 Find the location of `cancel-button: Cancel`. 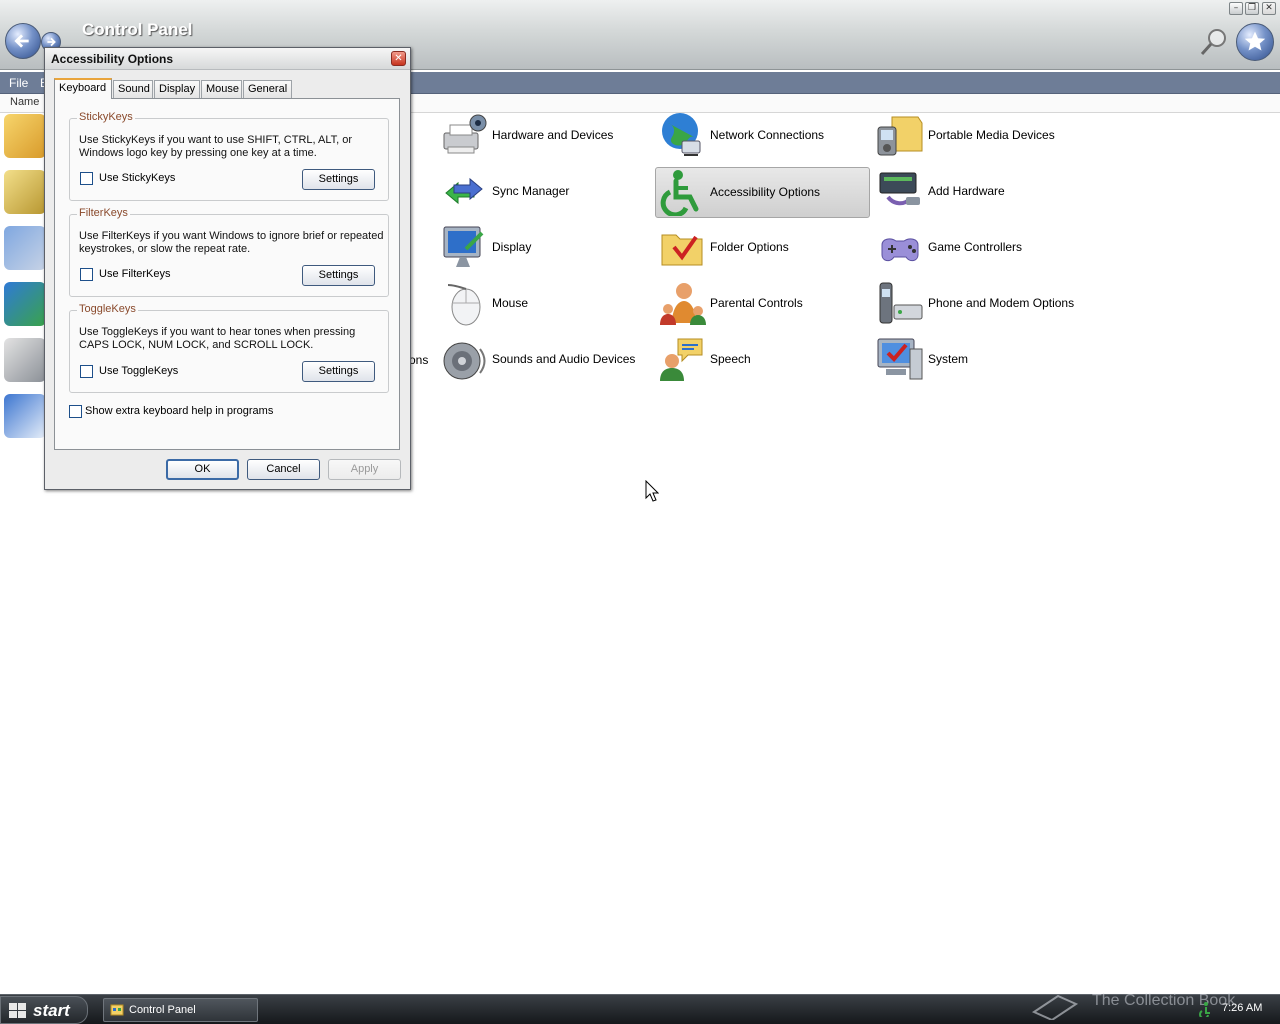

cancel-button: Cancel is located at coordinates (283, 469).